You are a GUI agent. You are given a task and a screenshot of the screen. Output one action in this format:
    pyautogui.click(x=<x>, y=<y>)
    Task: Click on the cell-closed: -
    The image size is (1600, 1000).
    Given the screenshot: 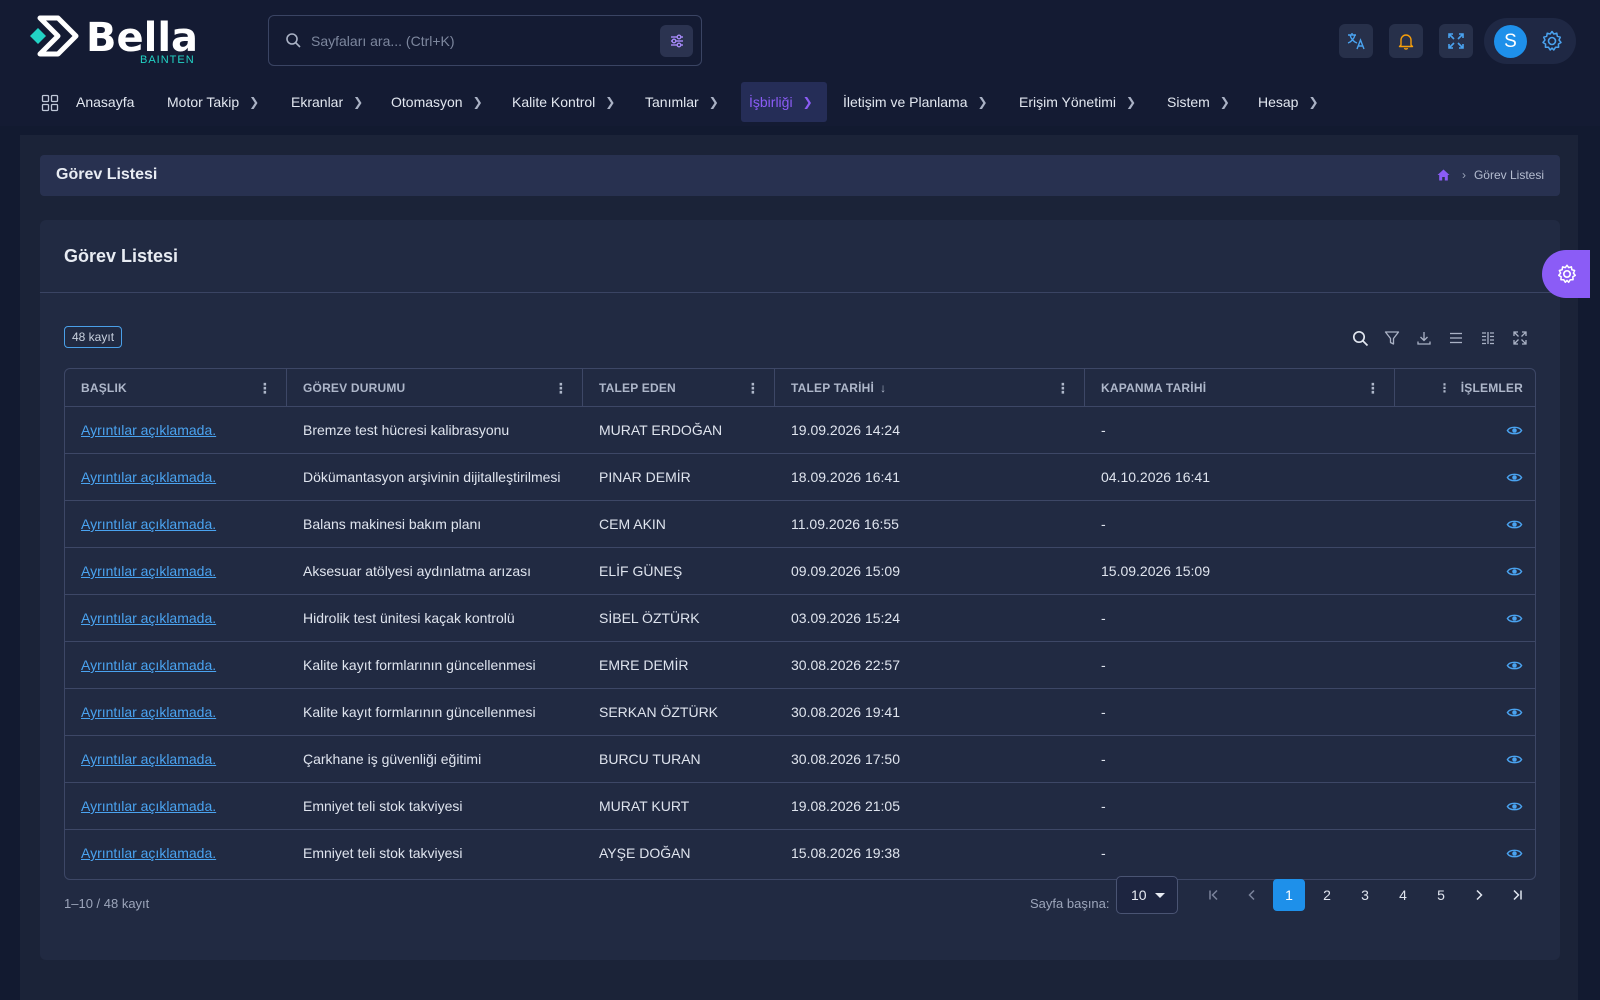 What is the action you would take?
    pyautogui.click(x=1103, y=806)
    